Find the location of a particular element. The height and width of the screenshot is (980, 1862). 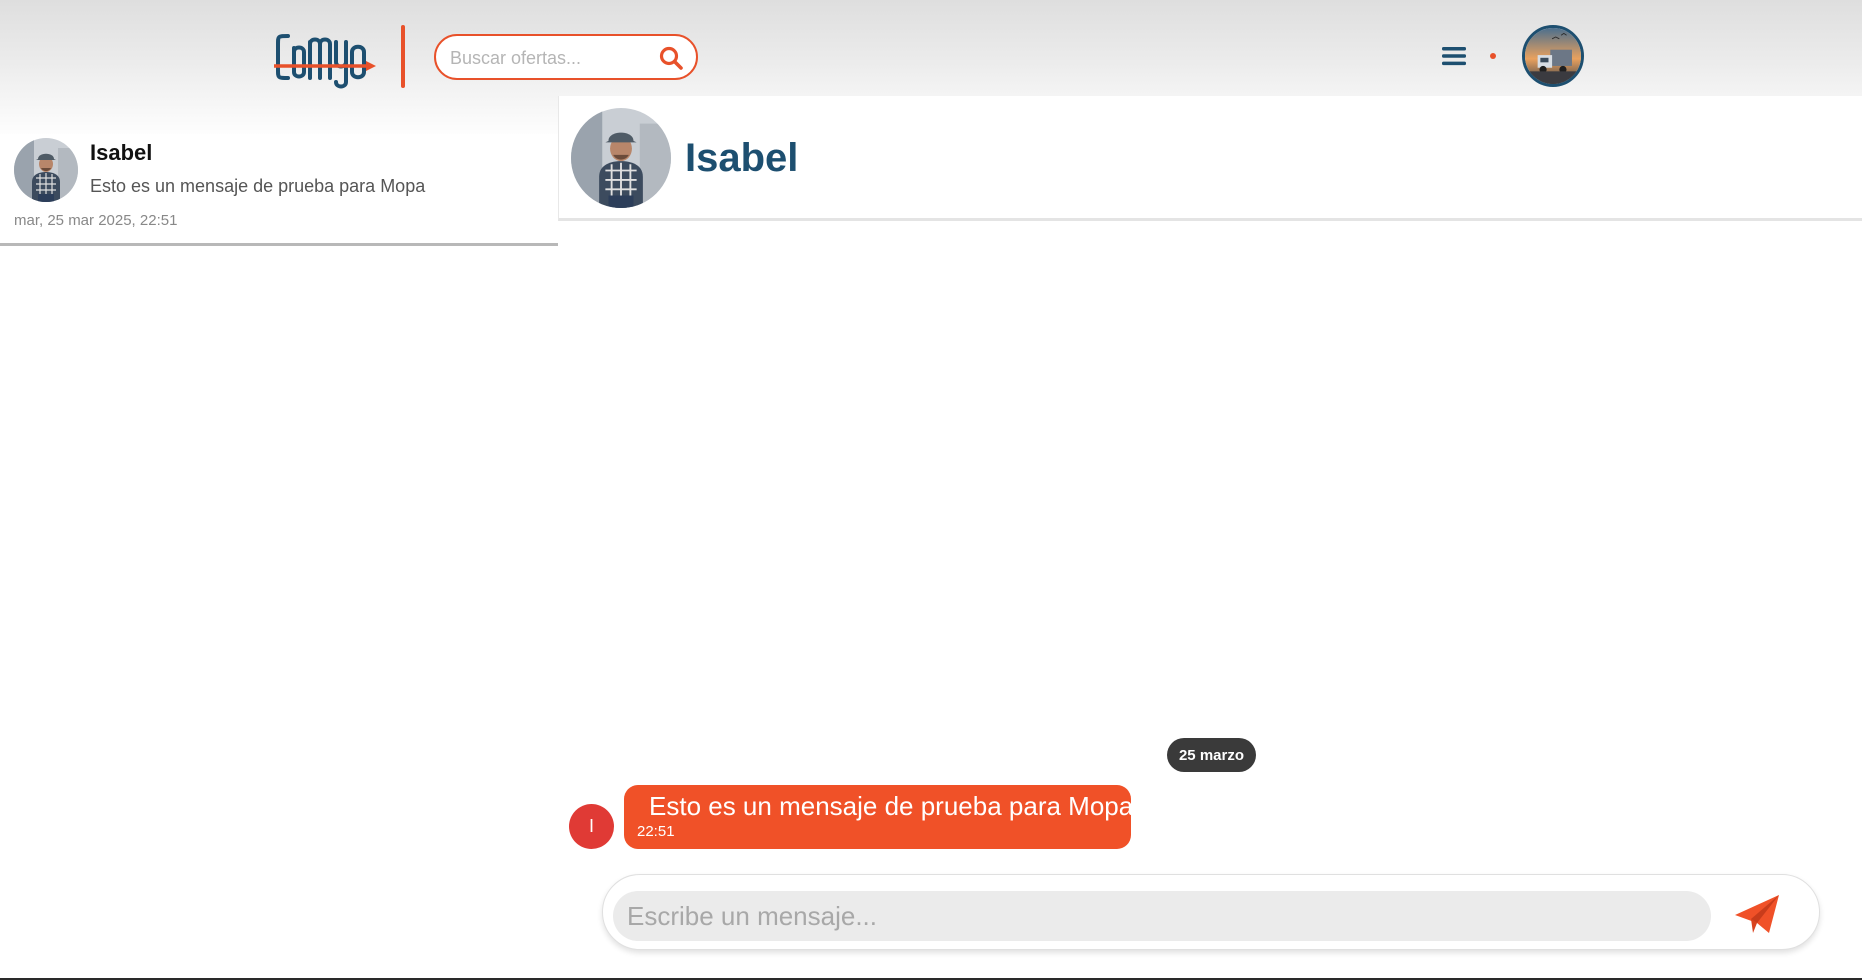

camyo-logo is located at coordinates (327, 57).